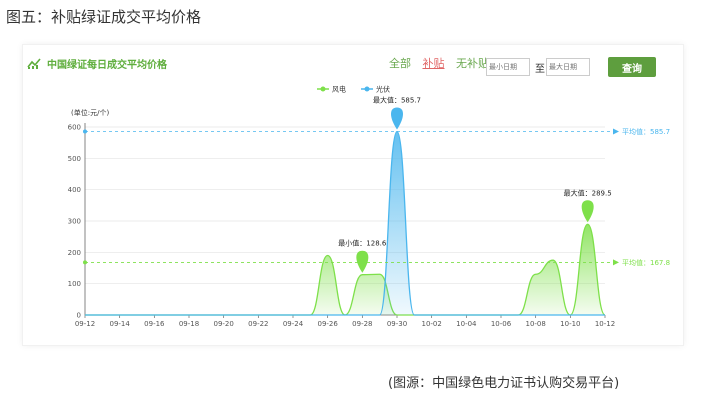  What do you see at coordinates (362, 324) in the screenshot?
I see `x-tick-label: 09-28` at bounding box center [362, 324].